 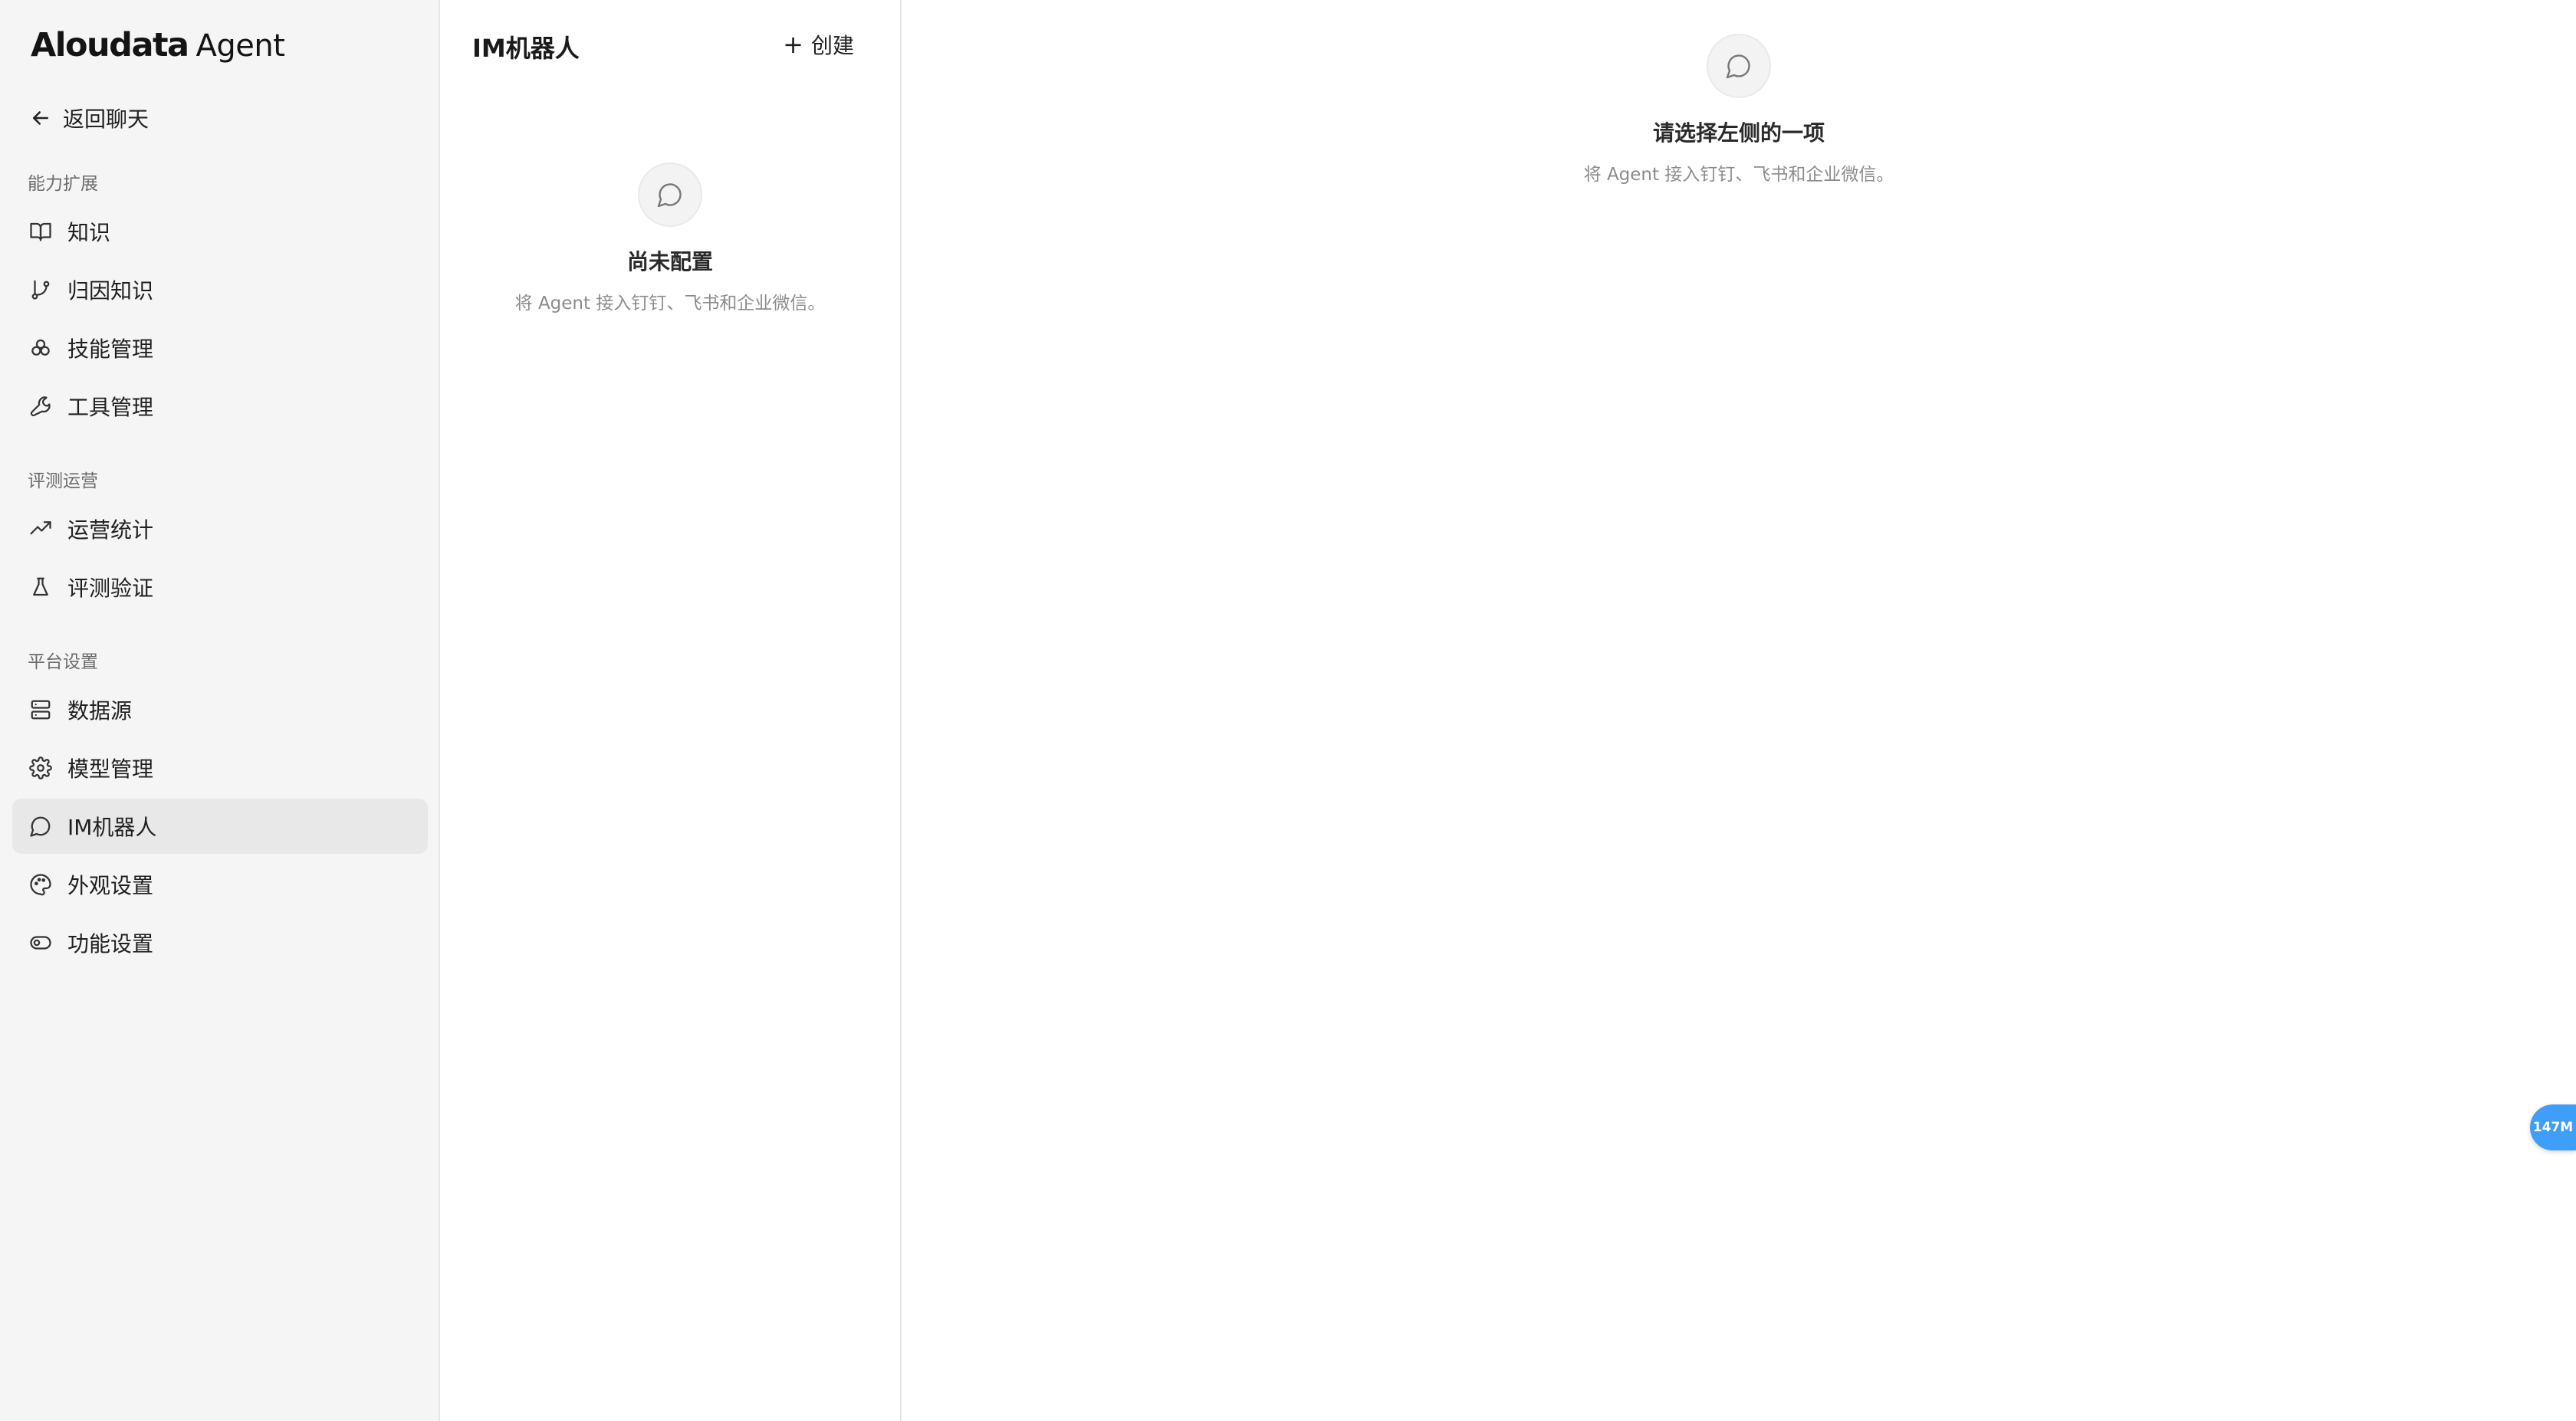 I want to click on sidebar-item-label: 工具管理, so click(x=110, y=407).